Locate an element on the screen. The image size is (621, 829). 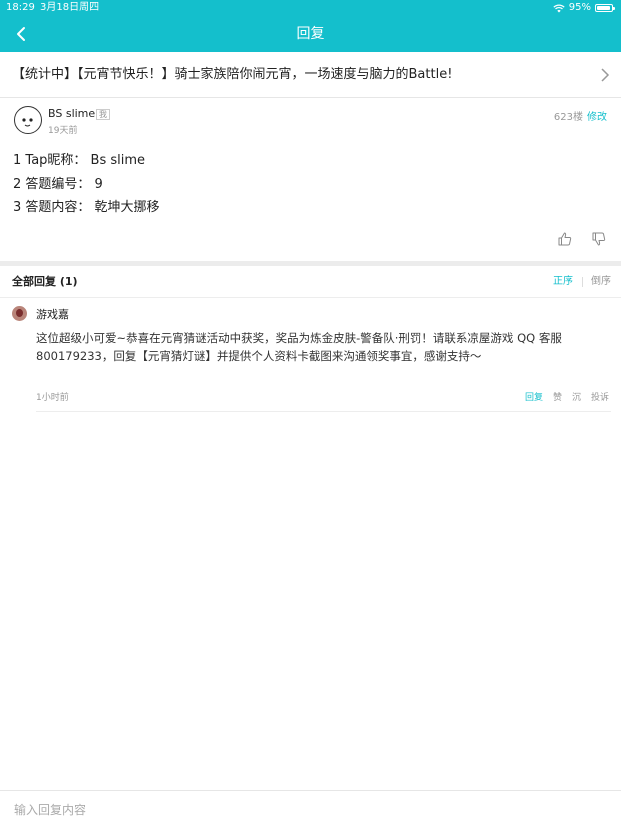
battery-percent: 95% is located at coordinates (579, 7).